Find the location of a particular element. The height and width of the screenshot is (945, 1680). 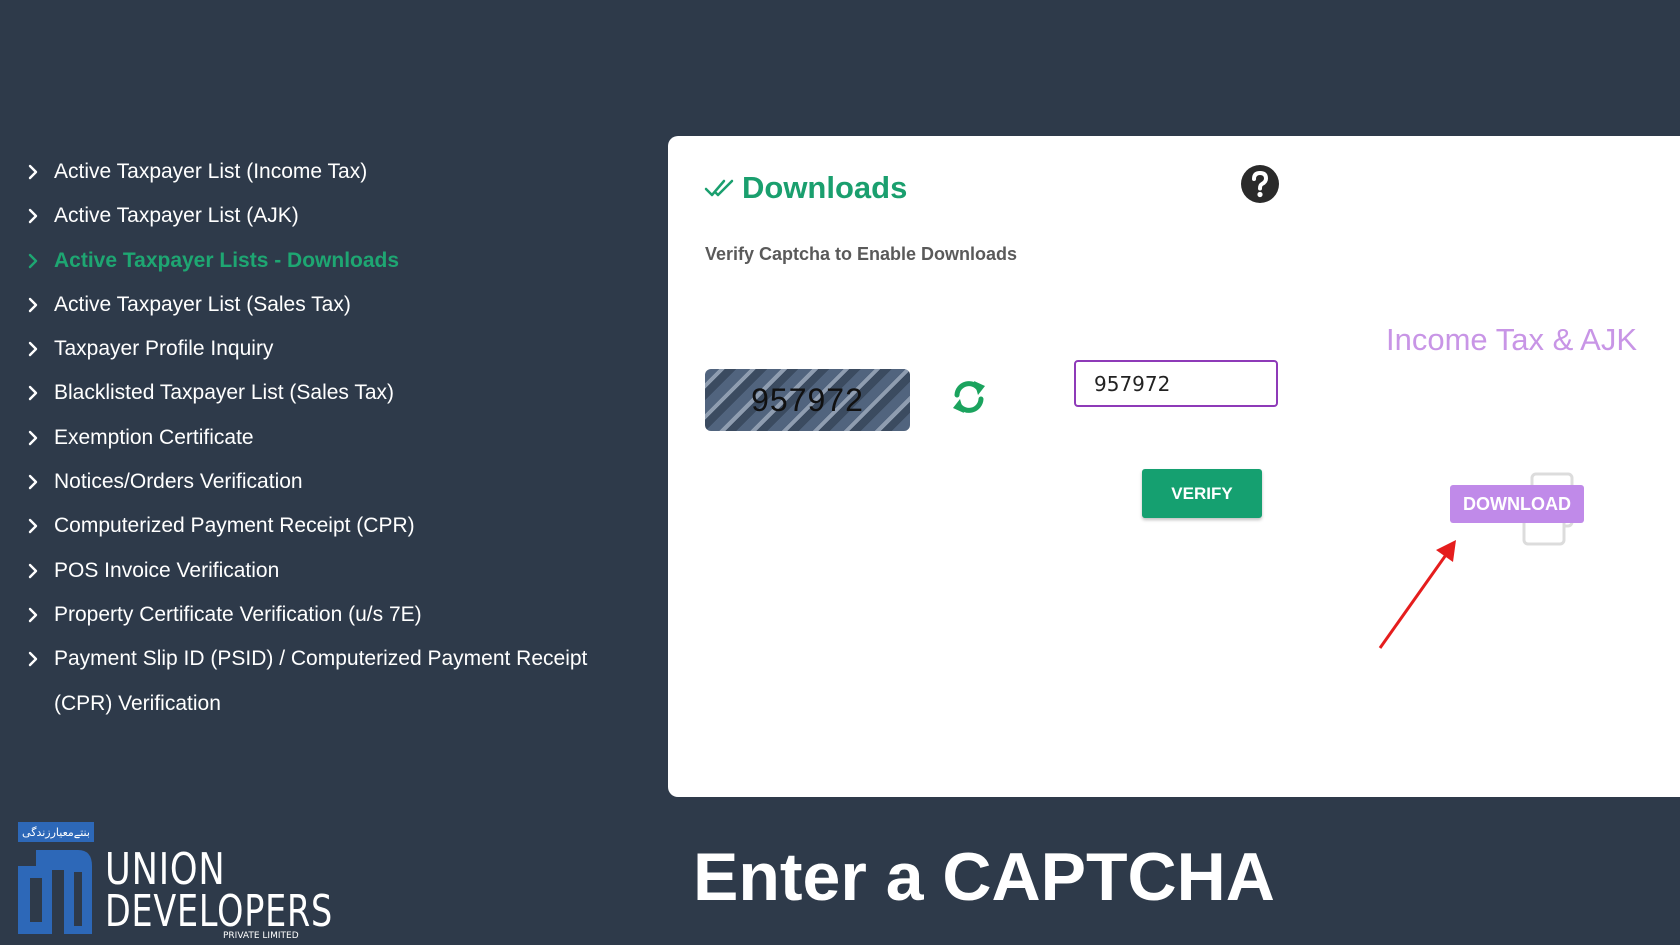

captcha-text: 957972 is located at coordinates (807, 399).